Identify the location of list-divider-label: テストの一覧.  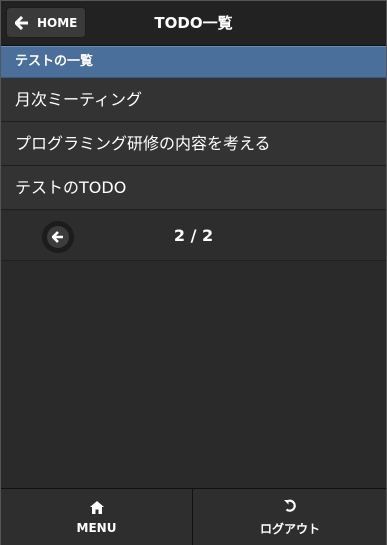
(54, 61).